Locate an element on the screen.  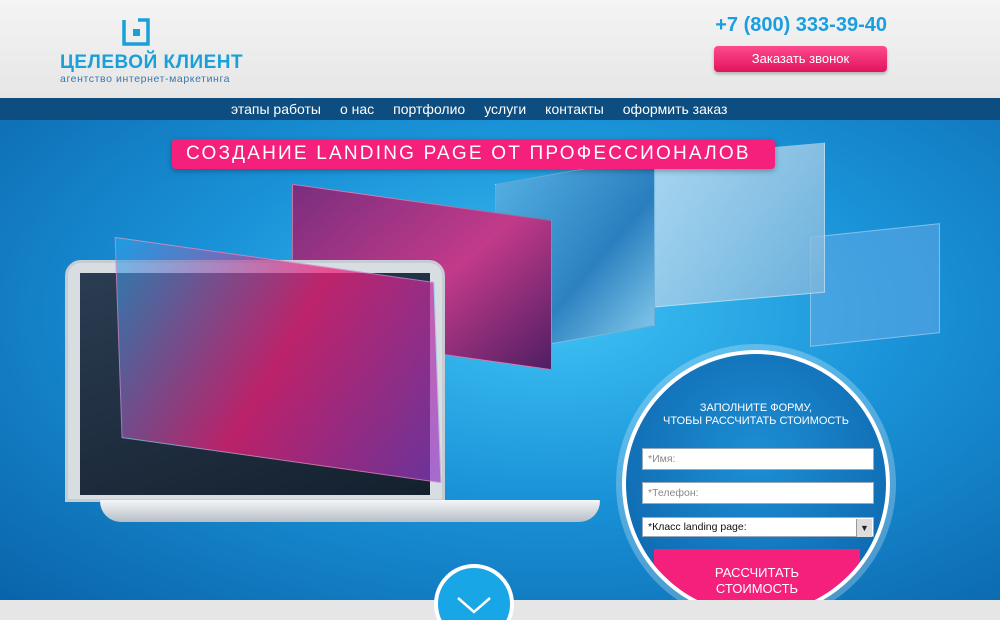
calculate-button: РАССЧИТАТЬ СТОИМОСТЬ is located at coordinates (757, 574).